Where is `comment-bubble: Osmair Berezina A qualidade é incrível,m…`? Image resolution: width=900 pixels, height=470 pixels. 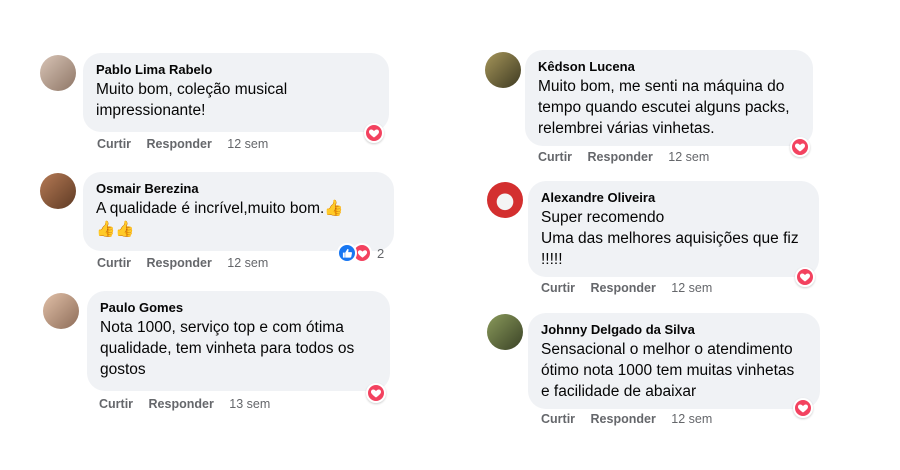
comment-bubble: Osmair Berezina A qualidade é incrível,m… is located at coordinates (238, 211).